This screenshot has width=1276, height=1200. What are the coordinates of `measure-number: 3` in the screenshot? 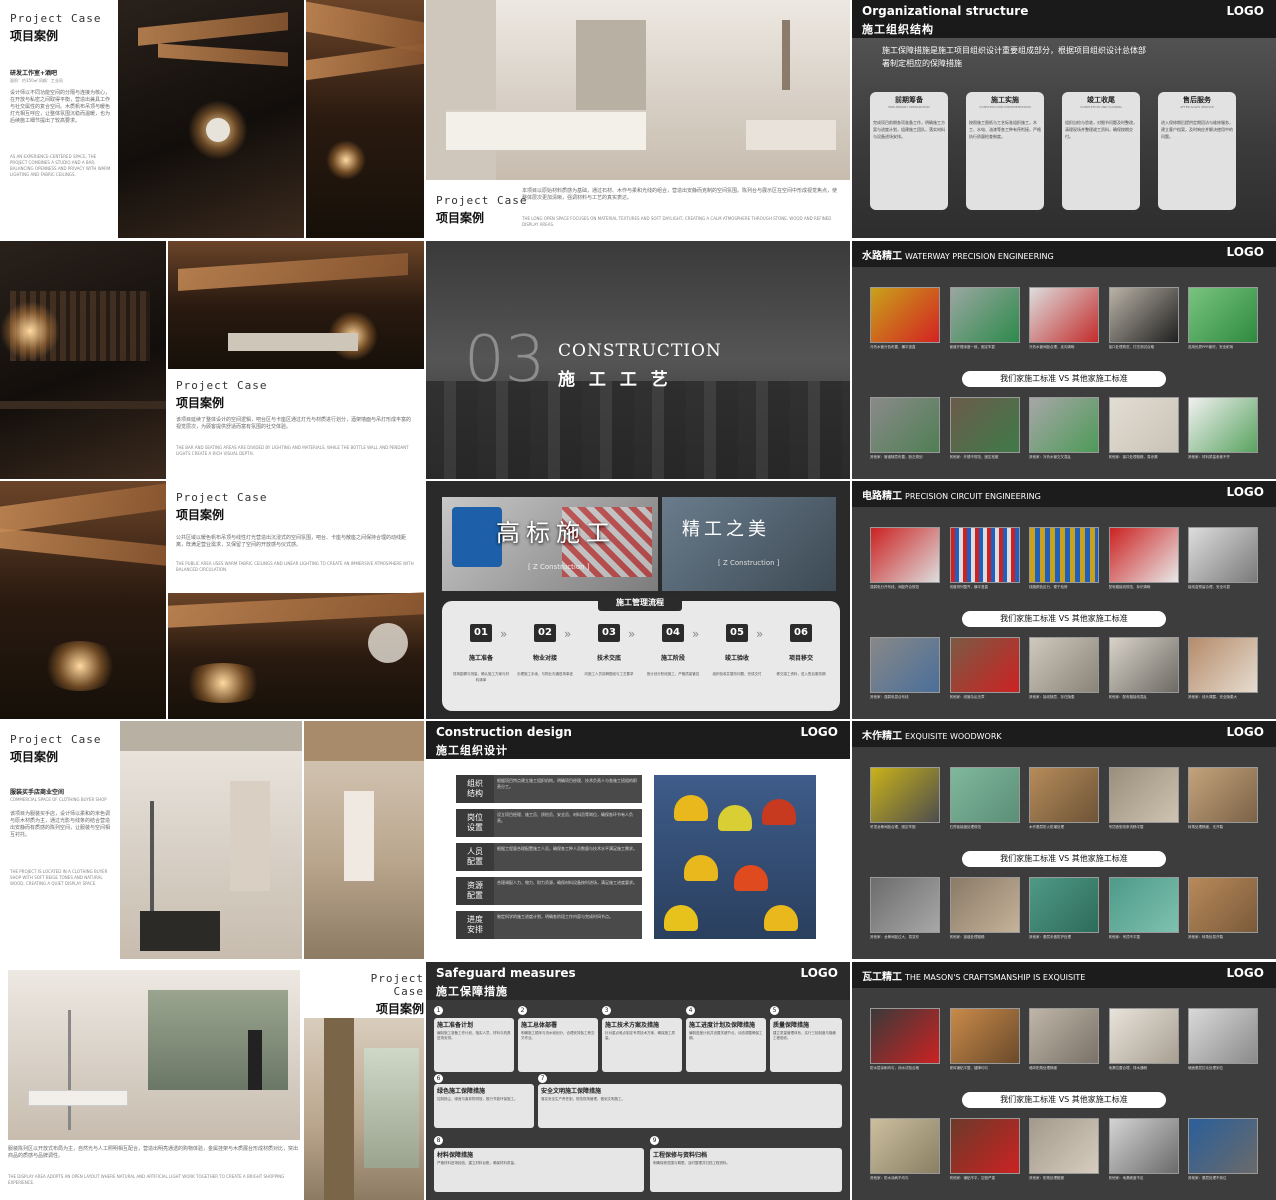 It's located at (606, 1010).